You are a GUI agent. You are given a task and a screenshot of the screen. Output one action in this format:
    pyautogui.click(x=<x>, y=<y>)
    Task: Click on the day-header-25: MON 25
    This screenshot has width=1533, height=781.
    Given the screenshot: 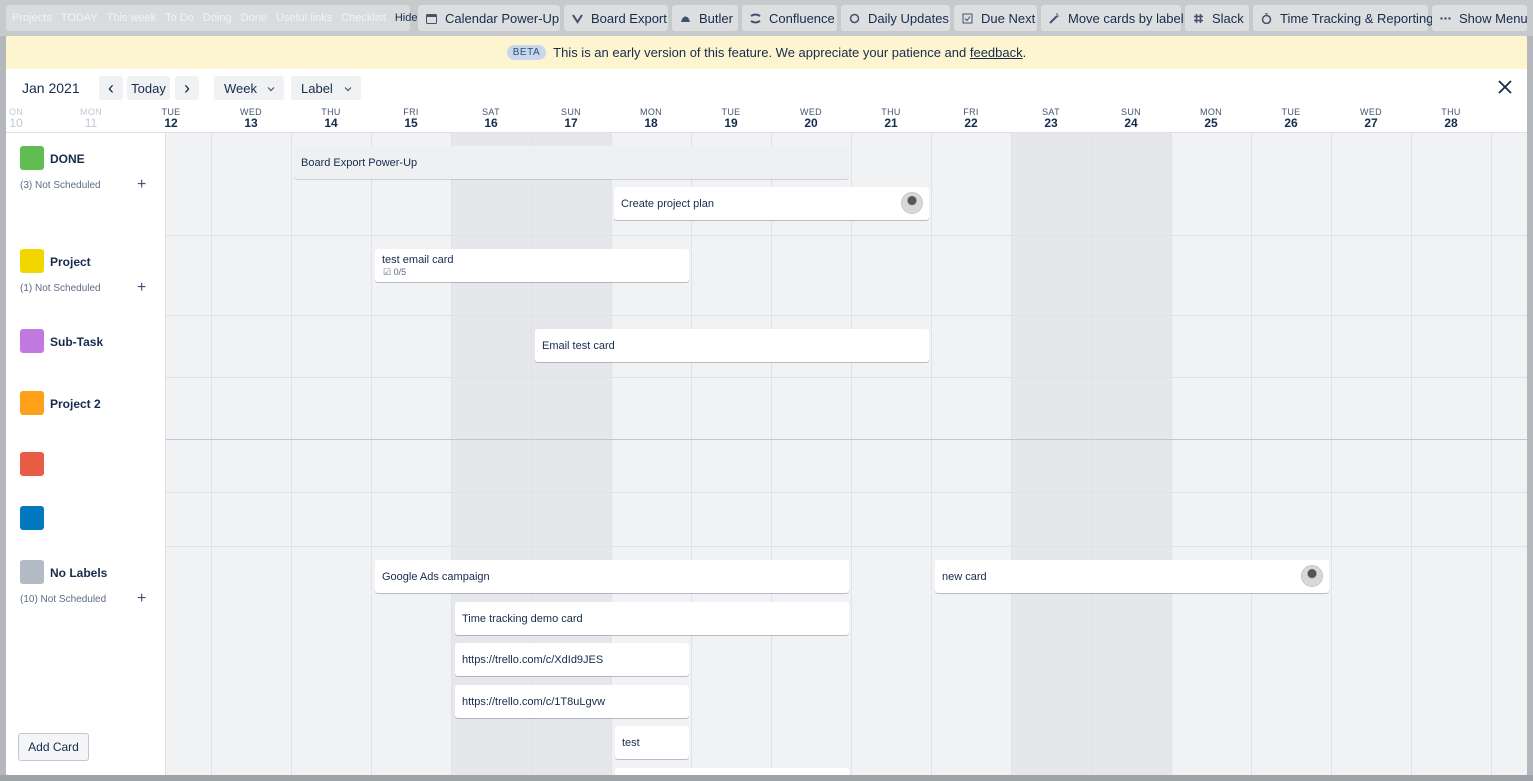 What is the action you would take?
    pyautogui.click(x=1211, y=118)
    